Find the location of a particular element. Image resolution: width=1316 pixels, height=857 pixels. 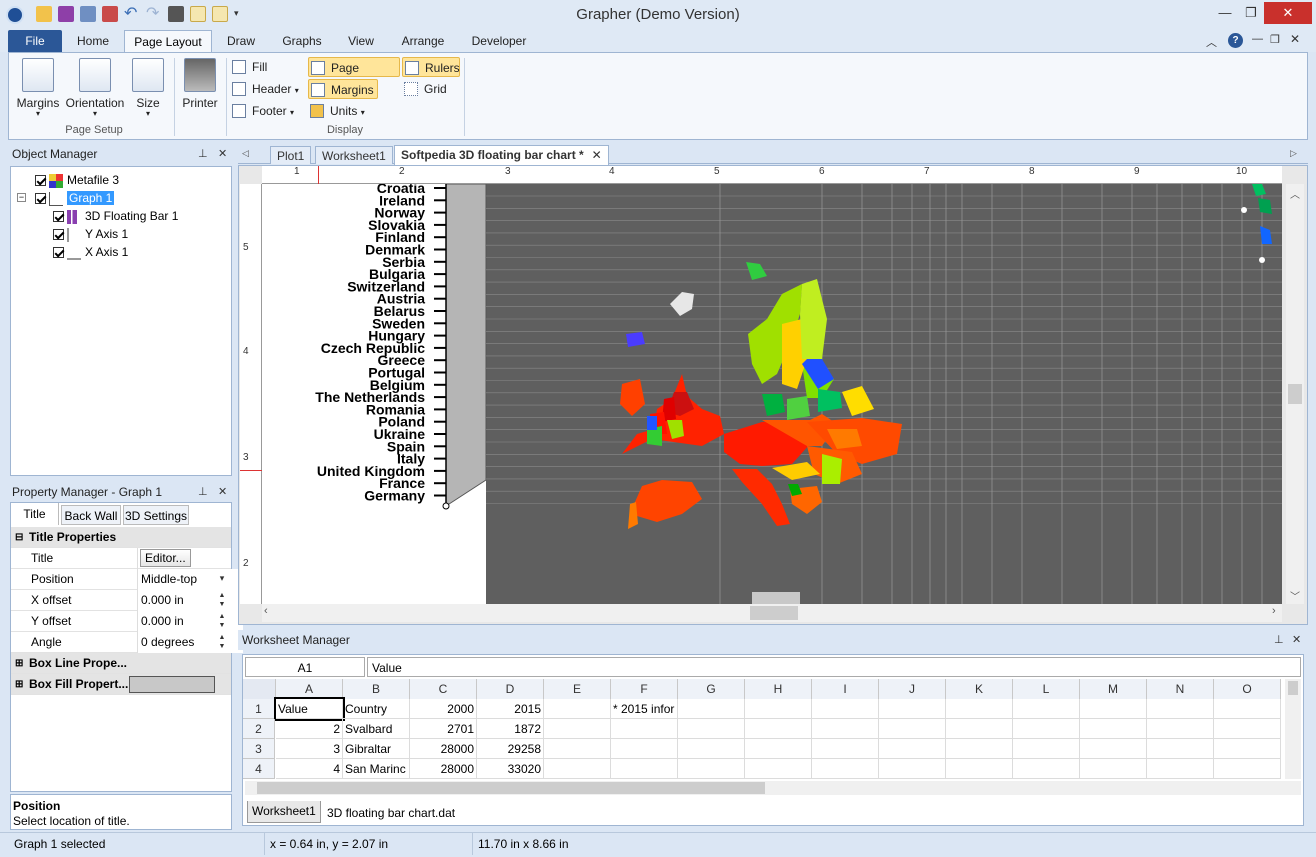

table-cell: Svalbard is located at coordinates (376, 729).